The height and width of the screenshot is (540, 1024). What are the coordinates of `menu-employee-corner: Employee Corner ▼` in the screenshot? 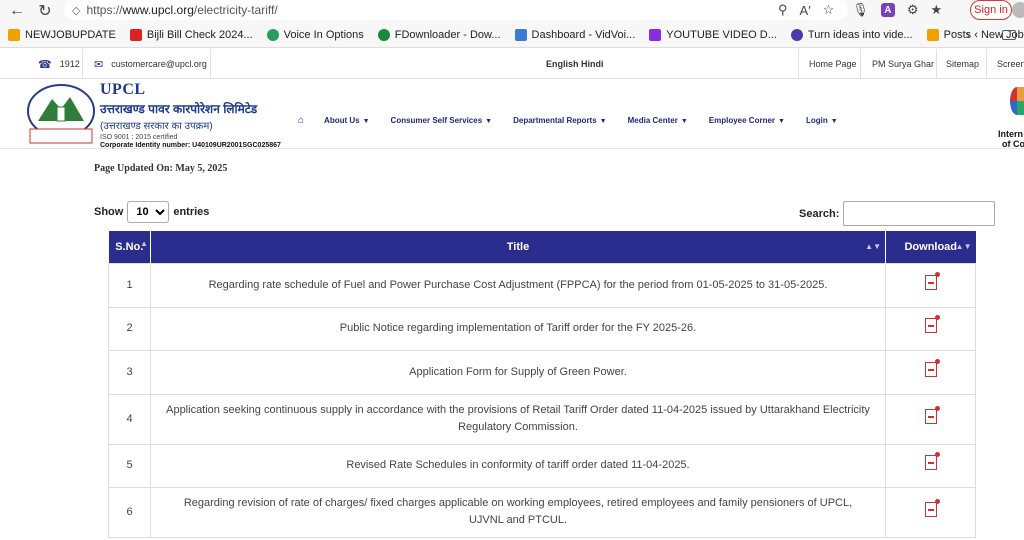 It's located at (747, 120).